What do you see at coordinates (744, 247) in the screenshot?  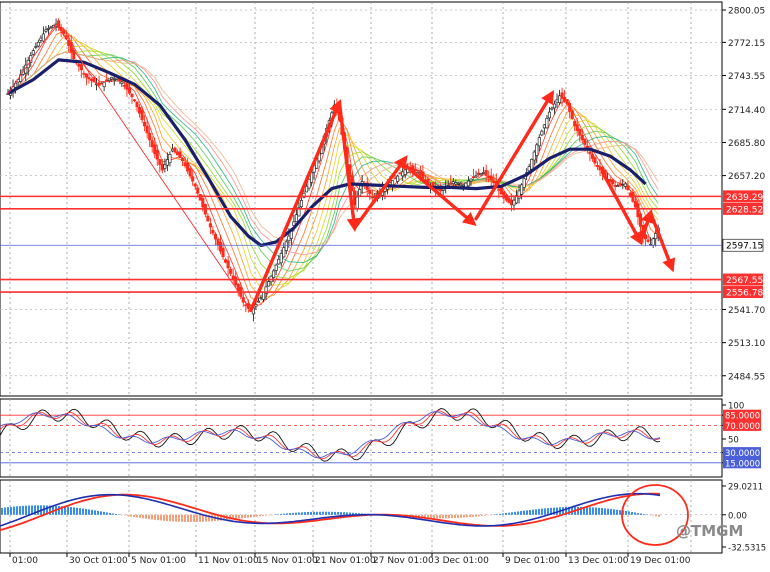 I see `level-label: 2597.15` at bounding box center [744, 247].